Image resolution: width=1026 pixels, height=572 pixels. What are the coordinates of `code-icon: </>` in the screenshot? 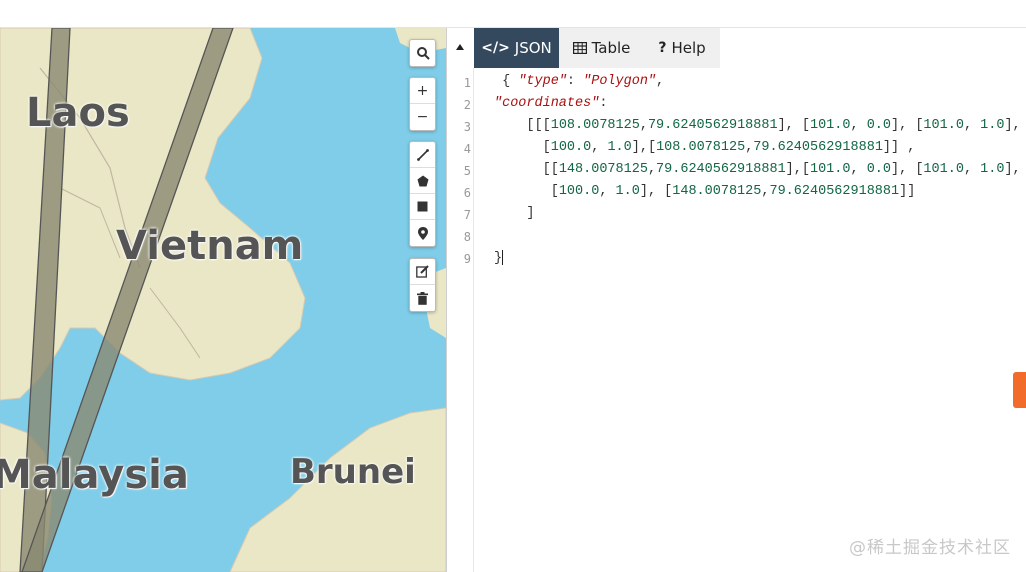 It's located at (495, 48).